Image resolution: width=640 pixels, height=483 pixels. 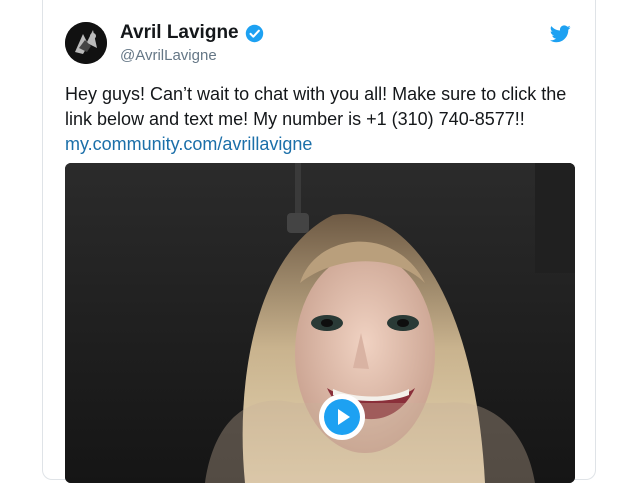 I want to click on avatar, so click(x=86, y=43).